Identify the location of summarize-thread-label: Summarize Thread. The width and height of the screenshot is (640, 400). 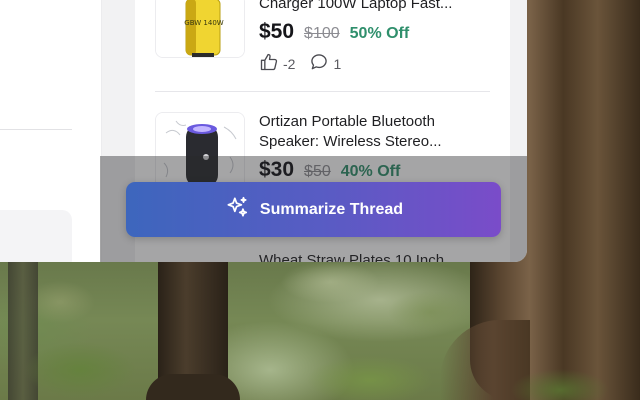
(331, 209).